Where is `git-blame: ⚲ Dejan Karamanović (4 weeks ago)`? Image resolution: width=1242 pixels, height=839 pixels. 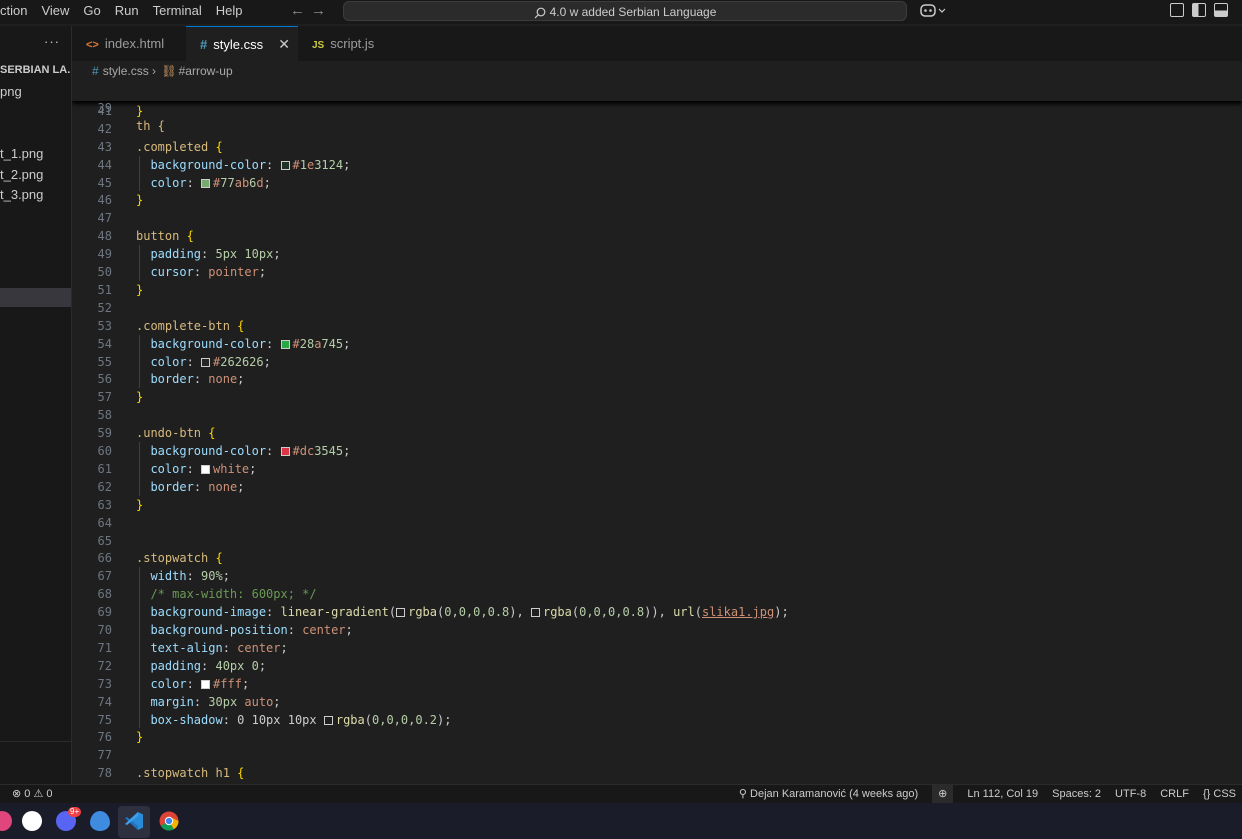 git-blame: ⚲ Dejan Karamanović (4 weeks ago) is located at coordinates (828, 794).